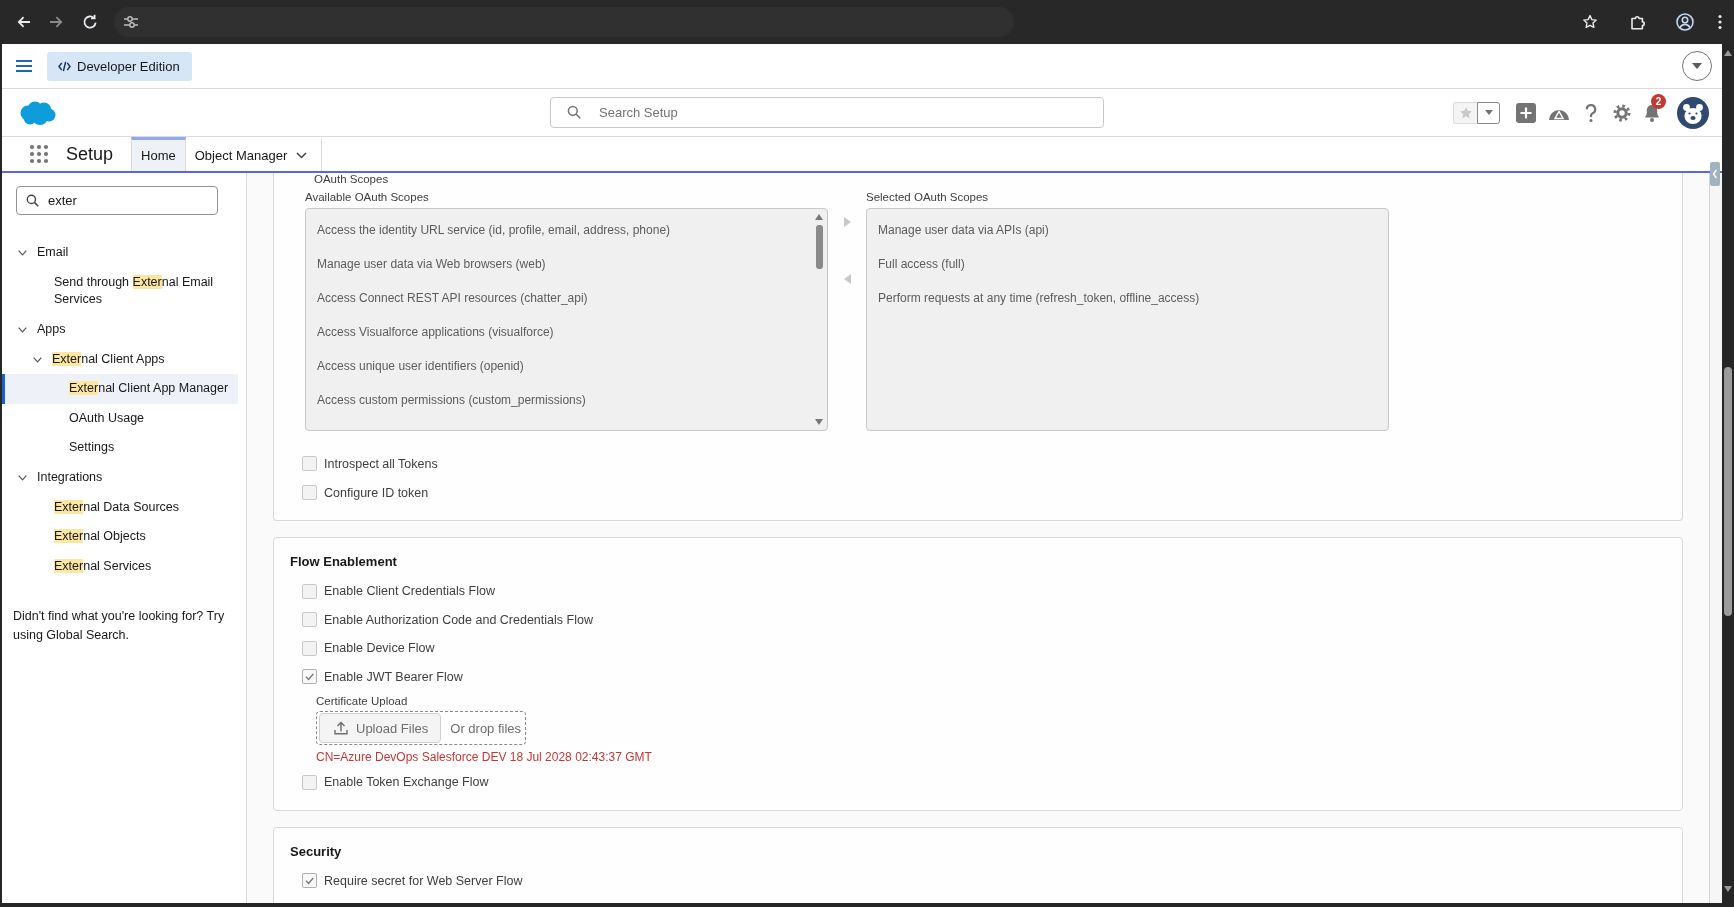  Describe the element at coordinates (1039, 298) in the screenshot. I see `list-option: Perform requests at any time (refresh_token, offline_access)` at that location.